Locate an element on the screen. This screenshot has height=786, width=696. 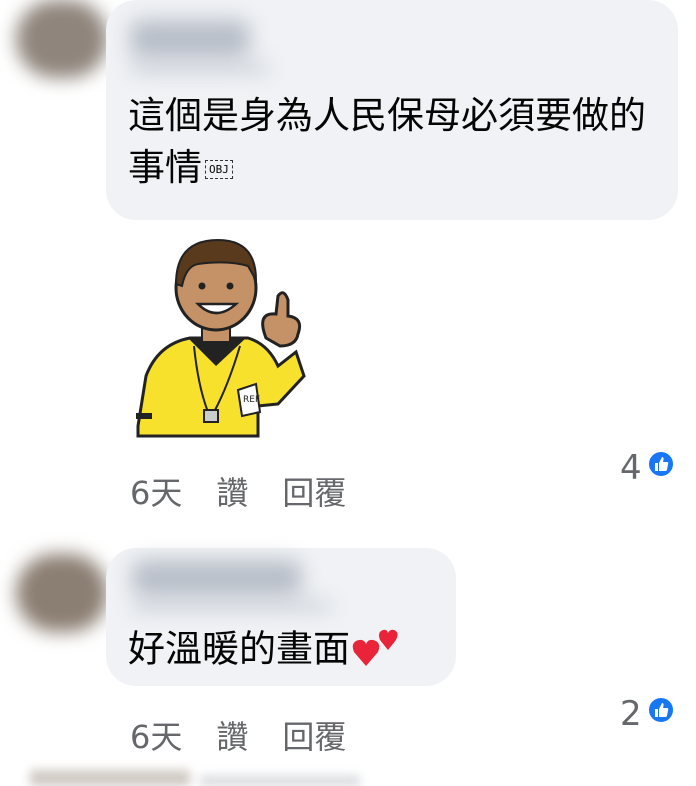
reaction-summary: 2 is located at coordinates (648, 714).